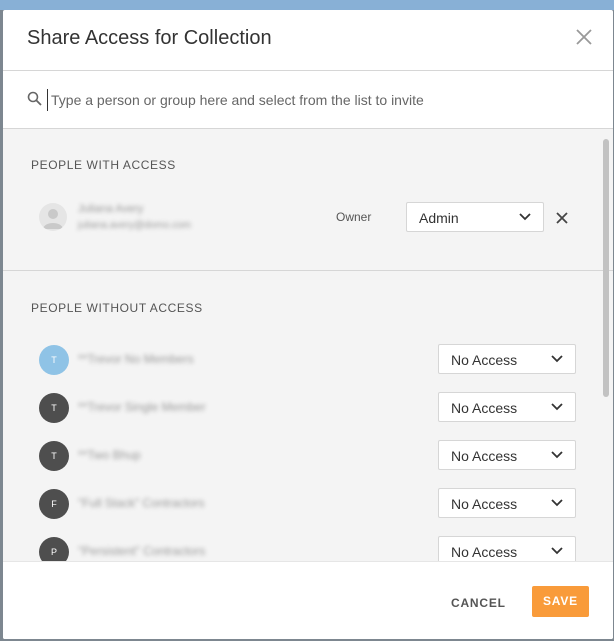 The height and width of the screenshot is (641, 614). What do you see at coordinates (308, 511) in the screenshot?
I see `list-item: F "Full Stack" Contractors No Access` at bounding box center [308, 511].